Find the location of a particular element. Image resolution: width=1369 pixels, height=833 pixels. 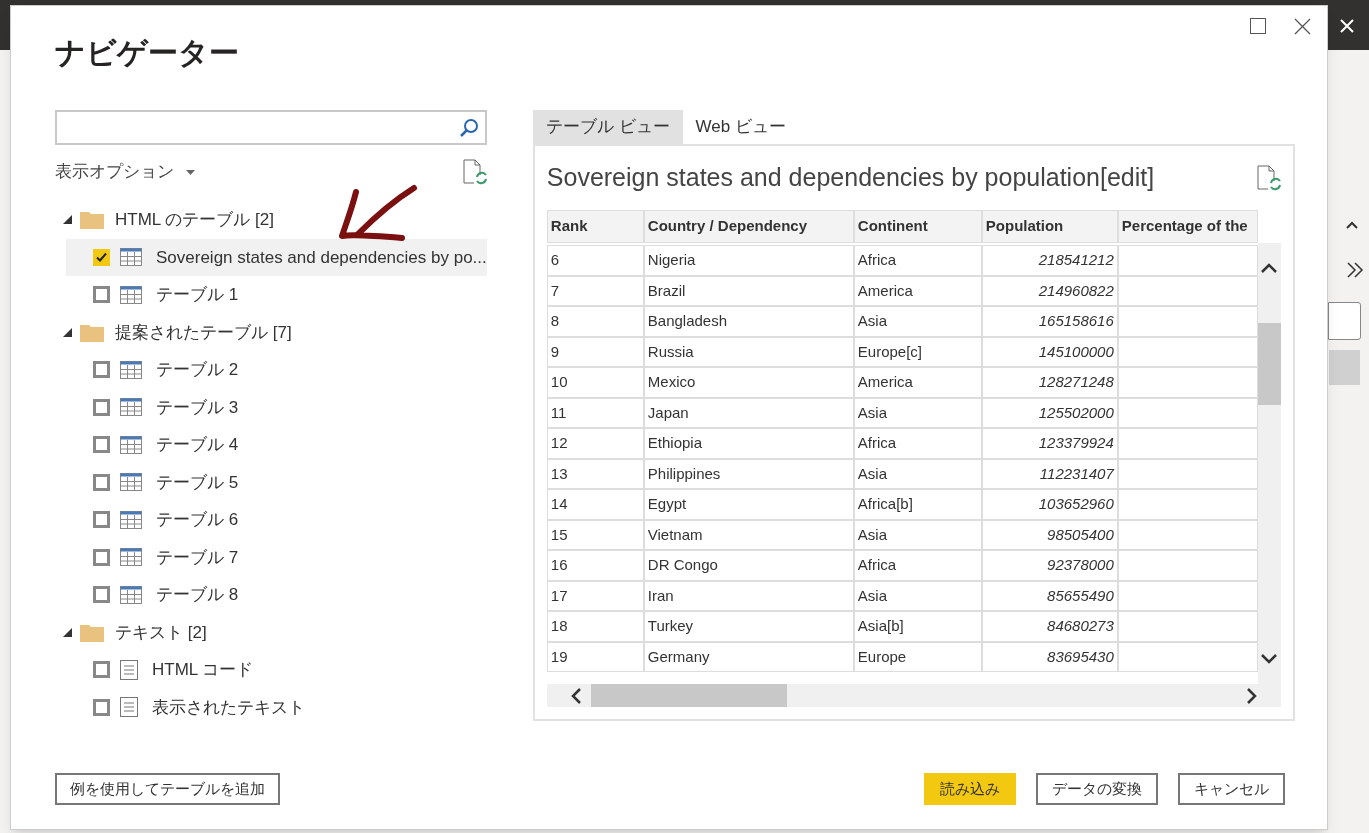

tree-item: テーブル 5 is located at coordinates (276, 482).